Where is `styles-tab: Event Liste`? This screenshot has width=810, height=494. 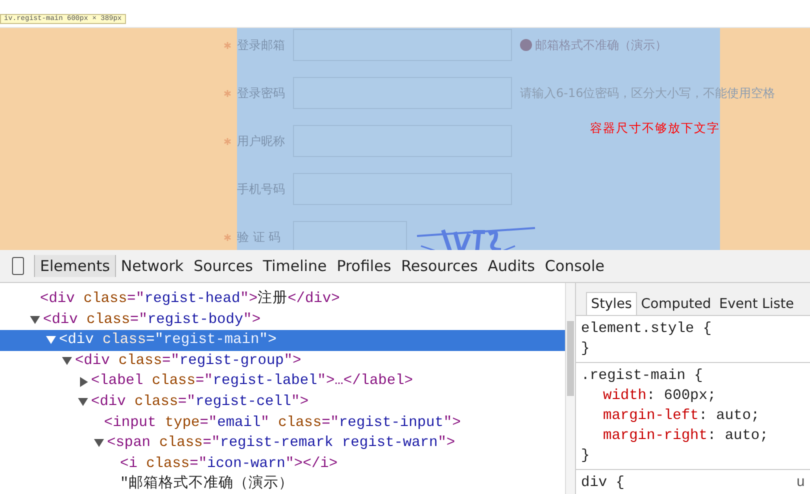 styles-tab: Event Liste is located at coordinates (756, 304).